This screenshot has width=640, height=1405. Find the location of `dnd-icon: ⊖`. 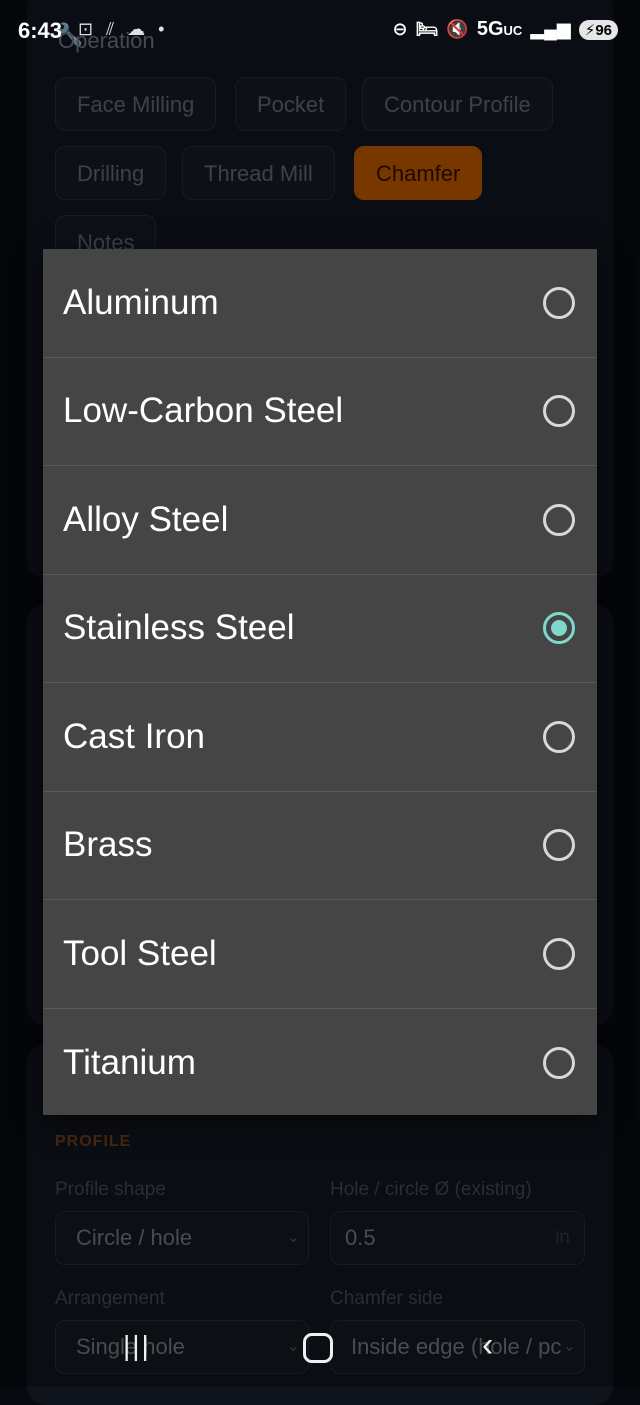

dnd-icon: ⊖ is located at coordinates (400, 29).